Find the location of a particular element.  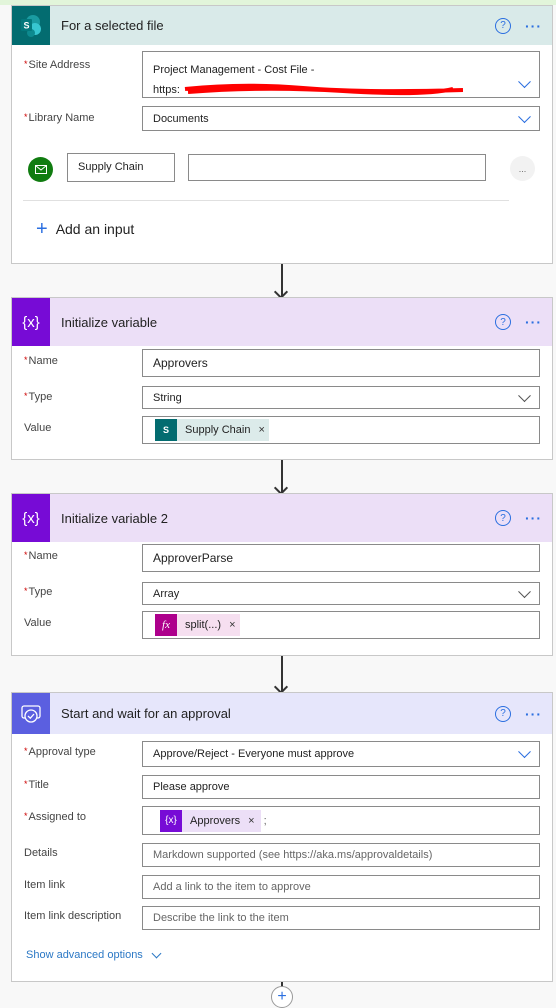

redaction-scribble is located at coordinates (323, 89).